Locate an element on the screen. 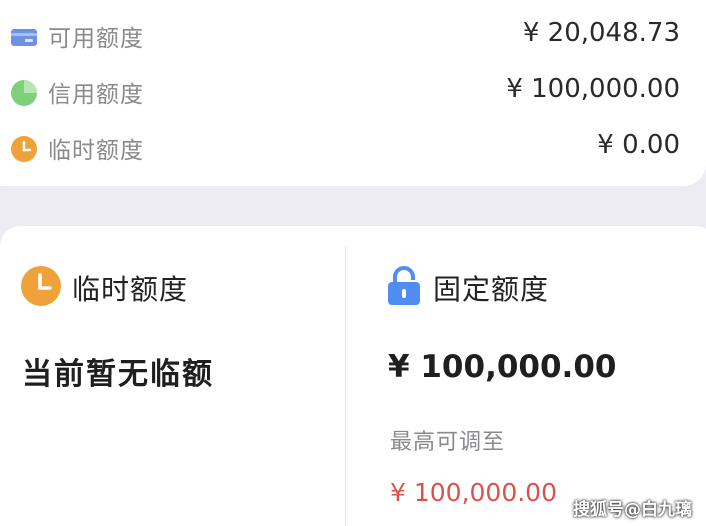  fixed-limit-value: ¥ 100,000.00 is located at coordinates (502, 367).